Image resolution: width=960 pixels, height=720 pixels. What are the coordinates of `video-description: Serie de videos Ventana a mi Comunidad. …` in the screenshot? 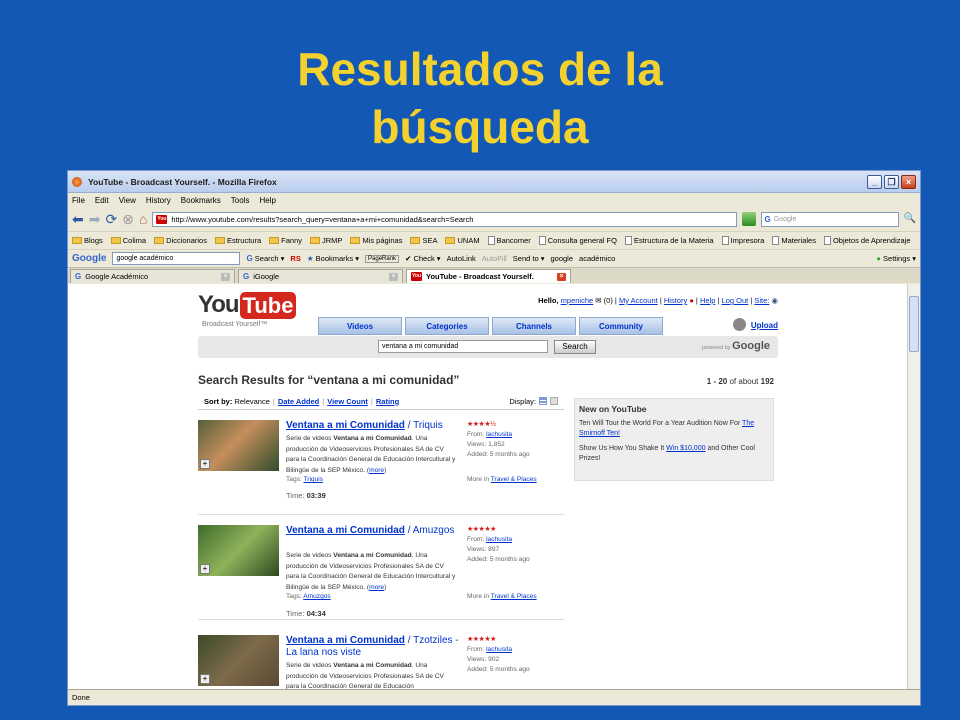 It's located at (365, 676).